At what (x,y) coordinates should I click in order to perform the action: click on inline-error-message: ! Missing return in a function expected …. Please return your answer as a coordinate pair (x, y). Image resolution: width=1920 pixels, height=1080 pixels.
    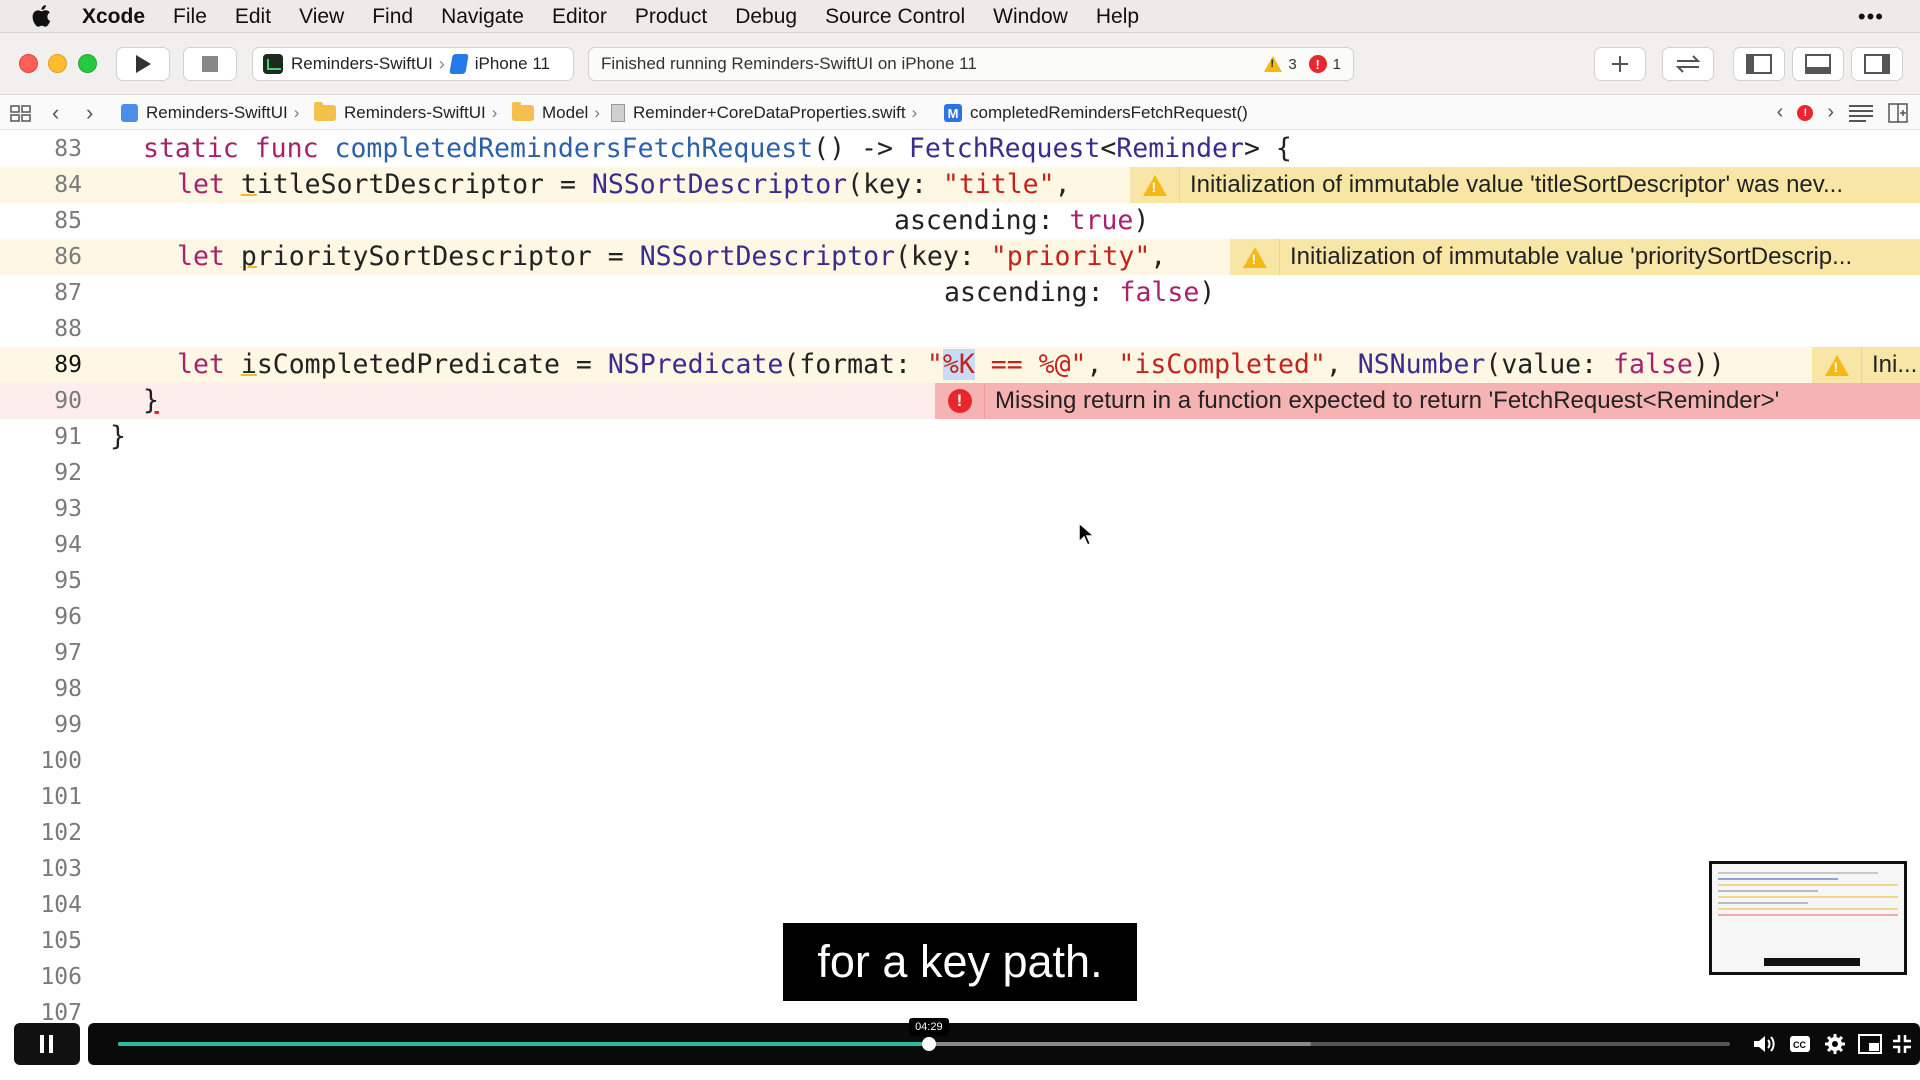
    Looking at the image, I should click on (1427, 401).